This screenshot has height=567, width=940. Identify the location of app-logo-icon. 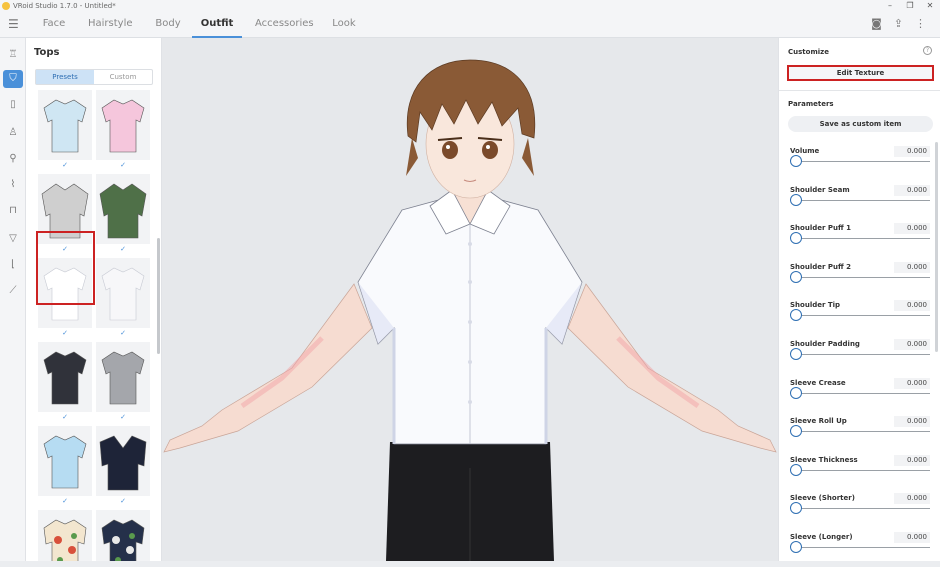
(6, 6).